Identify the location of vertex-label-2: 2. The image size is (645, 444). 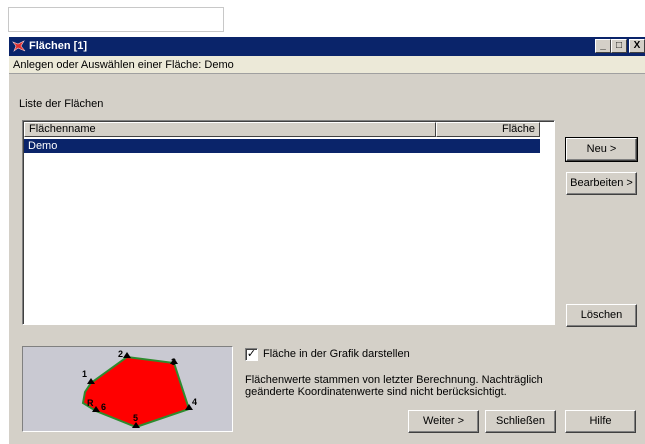
(120, 354).